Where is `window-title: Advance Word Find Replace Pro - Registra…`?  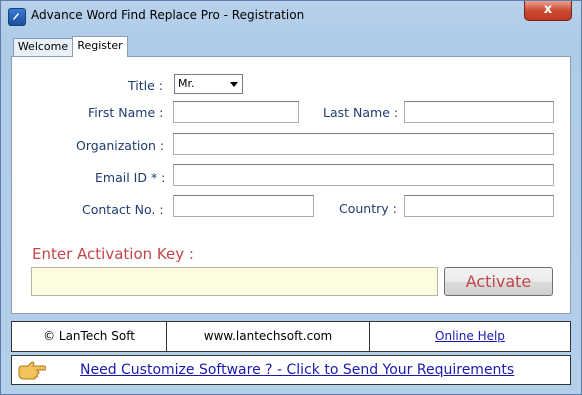
window-title: Advance Word Find Replace Pro - Registra… is located at coordinates (168, 15).